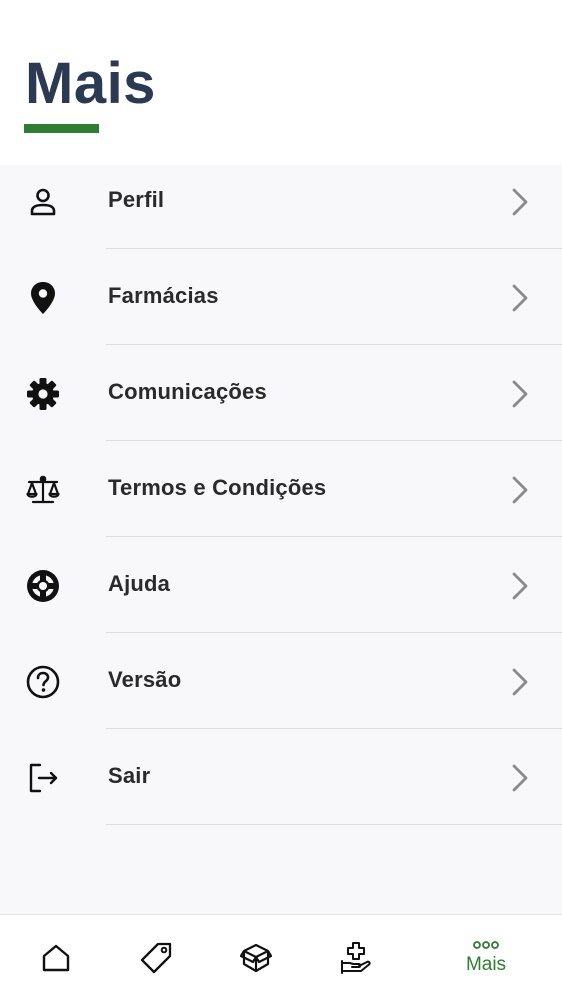 This screenshot has width=562, height=1001. What do you see at coordinates (61, 128) in the screenshot?
I see `title-underline` at bounding box center [61, 128].